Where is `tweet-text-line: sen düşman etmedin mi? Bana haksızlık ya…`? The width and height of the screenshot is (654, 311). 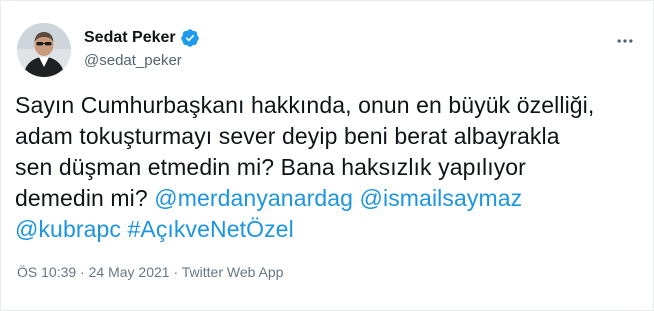
tweet-text-line: sen düşman etmedin mi? Bana haksızlık ya… is located at coordinates (328, 167).